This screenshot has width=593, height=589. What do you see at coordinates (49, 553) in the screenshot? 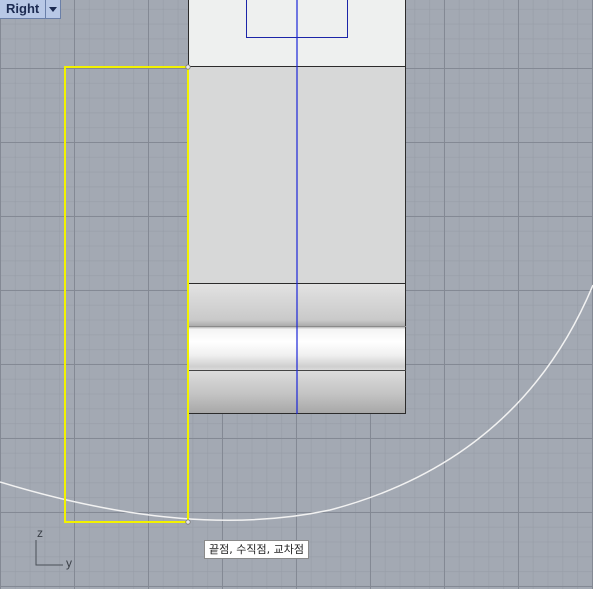
I see `axis-indicator` at bounding box center [49, 553].